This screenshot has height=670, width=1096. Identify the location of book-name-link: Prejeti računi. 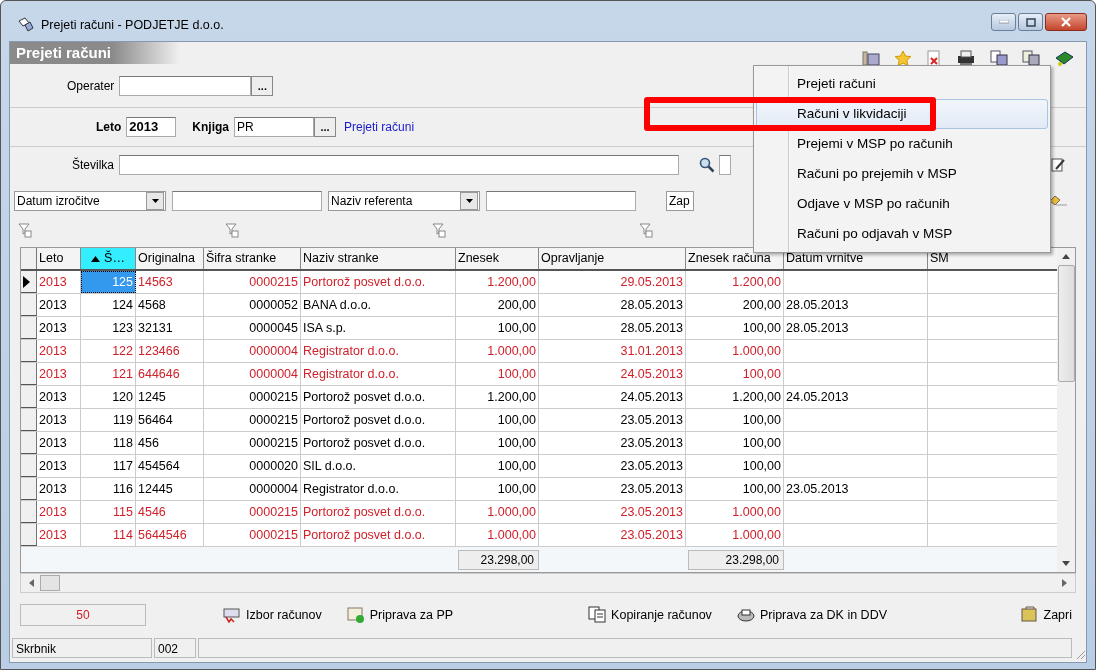
(379, 127).